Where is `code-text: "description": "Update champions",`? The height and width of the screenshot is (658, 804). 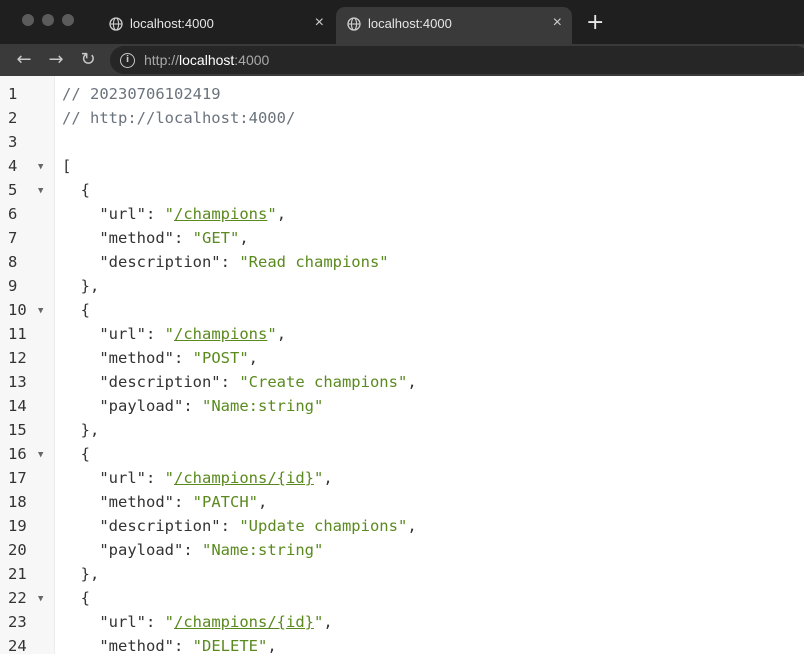
code-text: "description": "Update champions", is located at coordinates (239, 526).